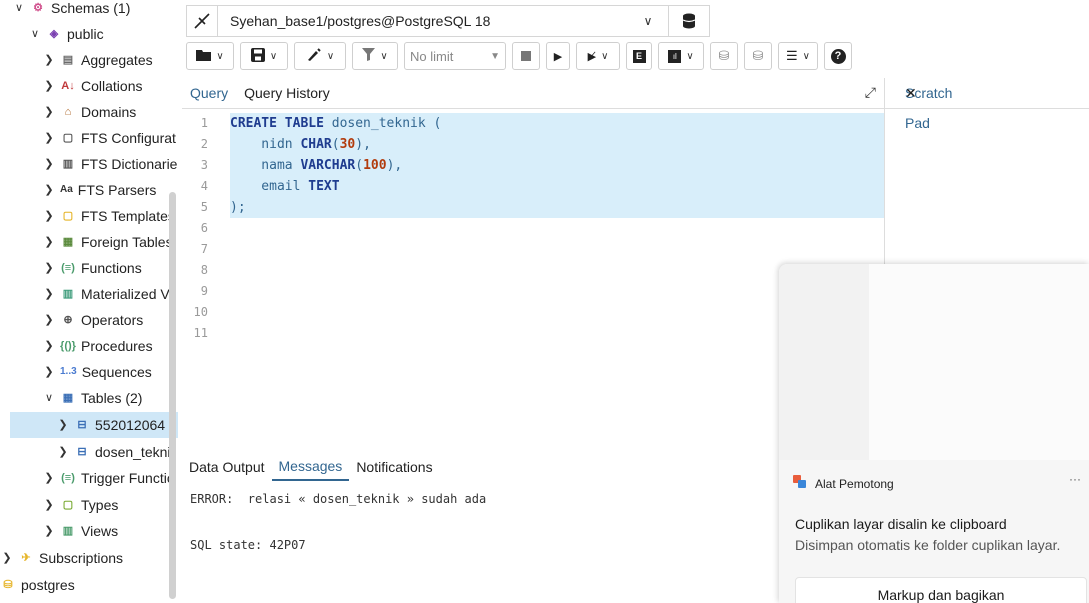 The image size is (1089, 603). What do you see at coordinates (911, 93) in the screenshot?
I see `close-icon: ✕` at bounding box center [911, 93].